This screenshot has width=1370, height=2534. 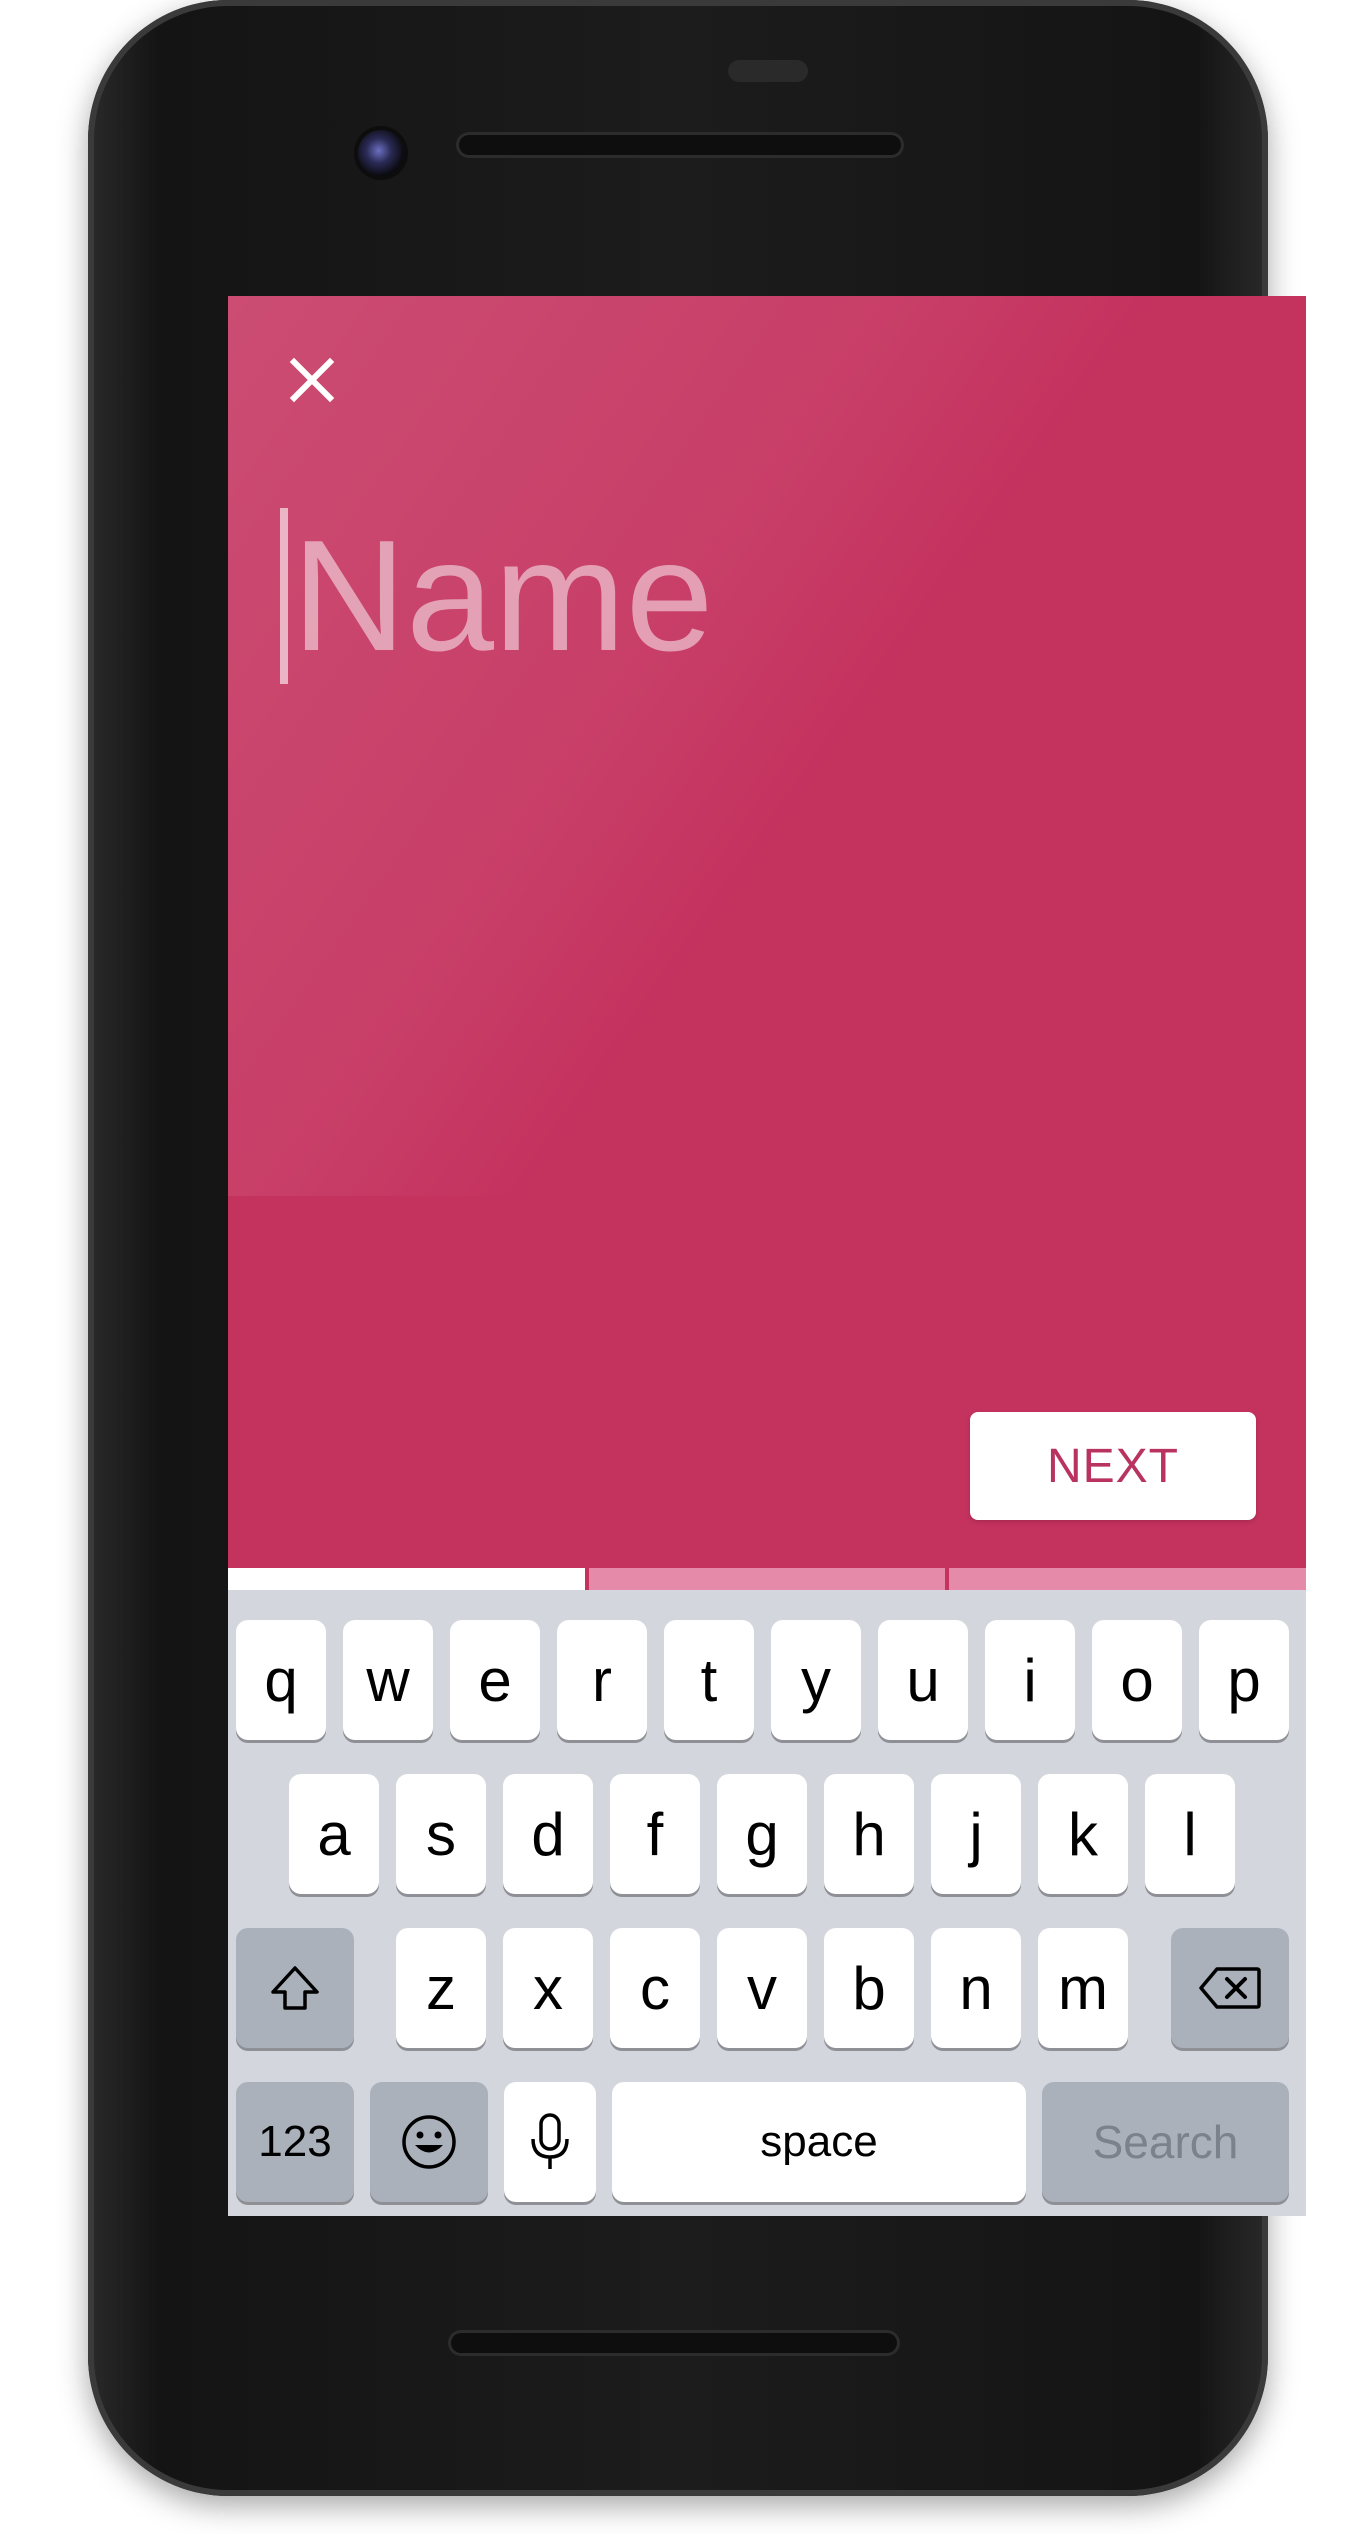 I want to click on key-f: f, so click(x=655, y=1834).